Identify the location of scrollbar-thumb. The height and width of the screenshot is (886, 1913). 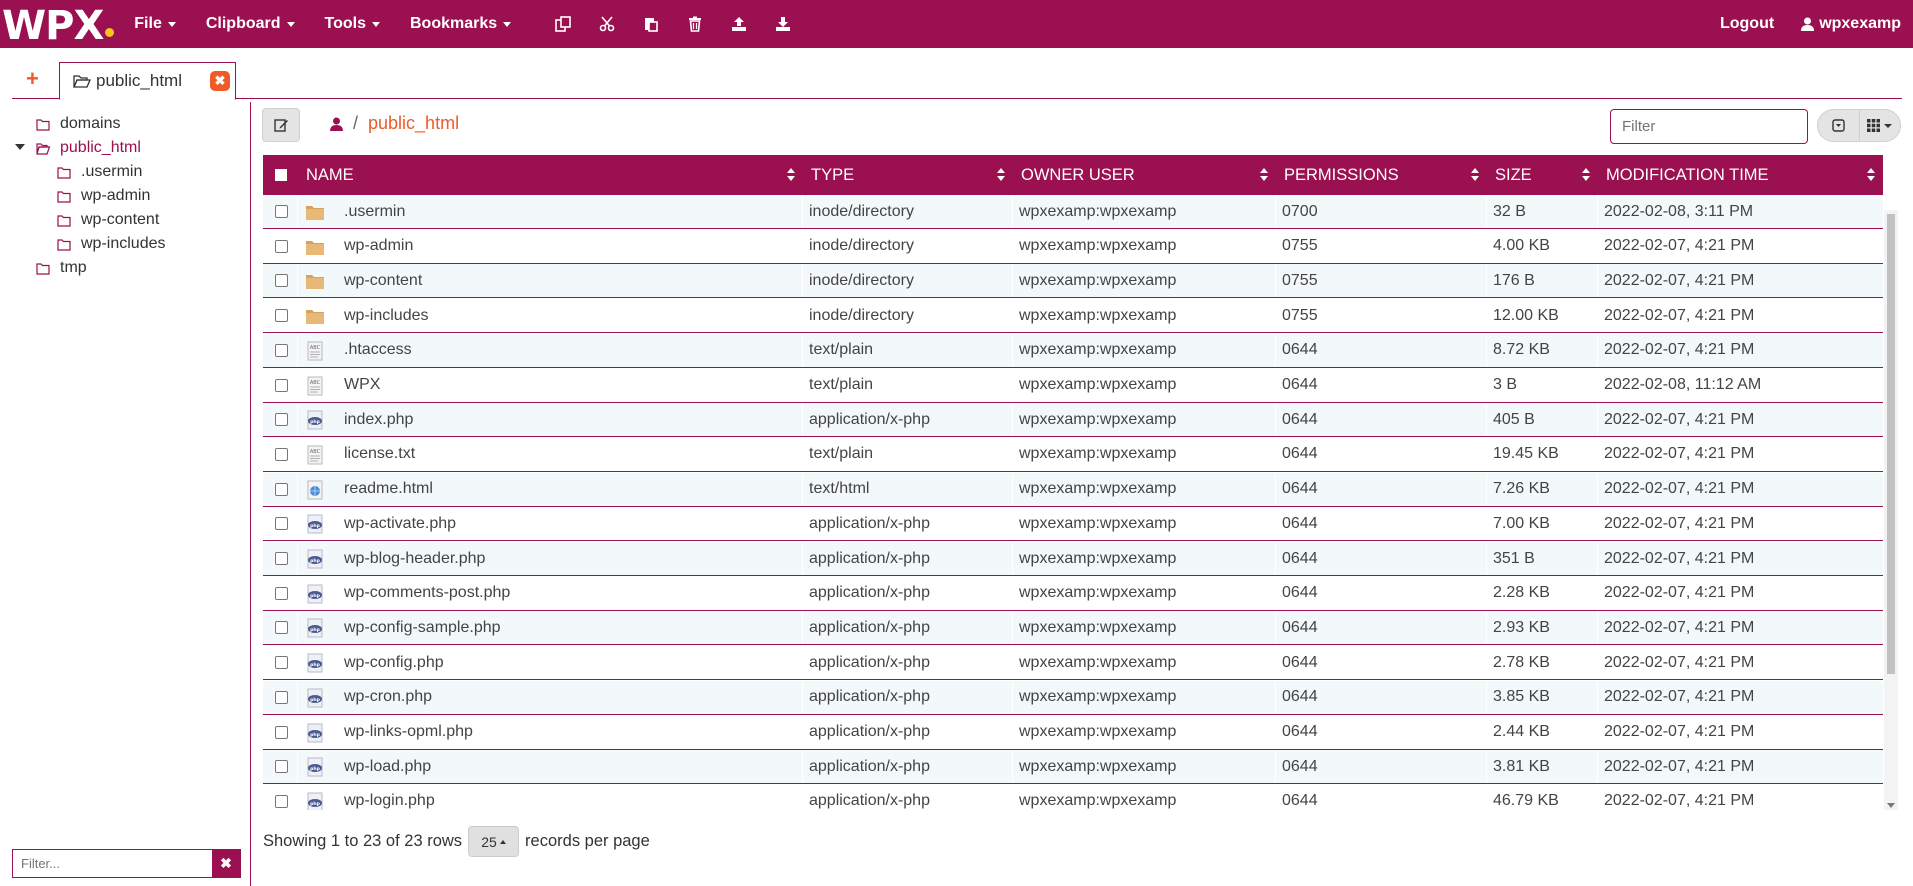
(1891, 444).